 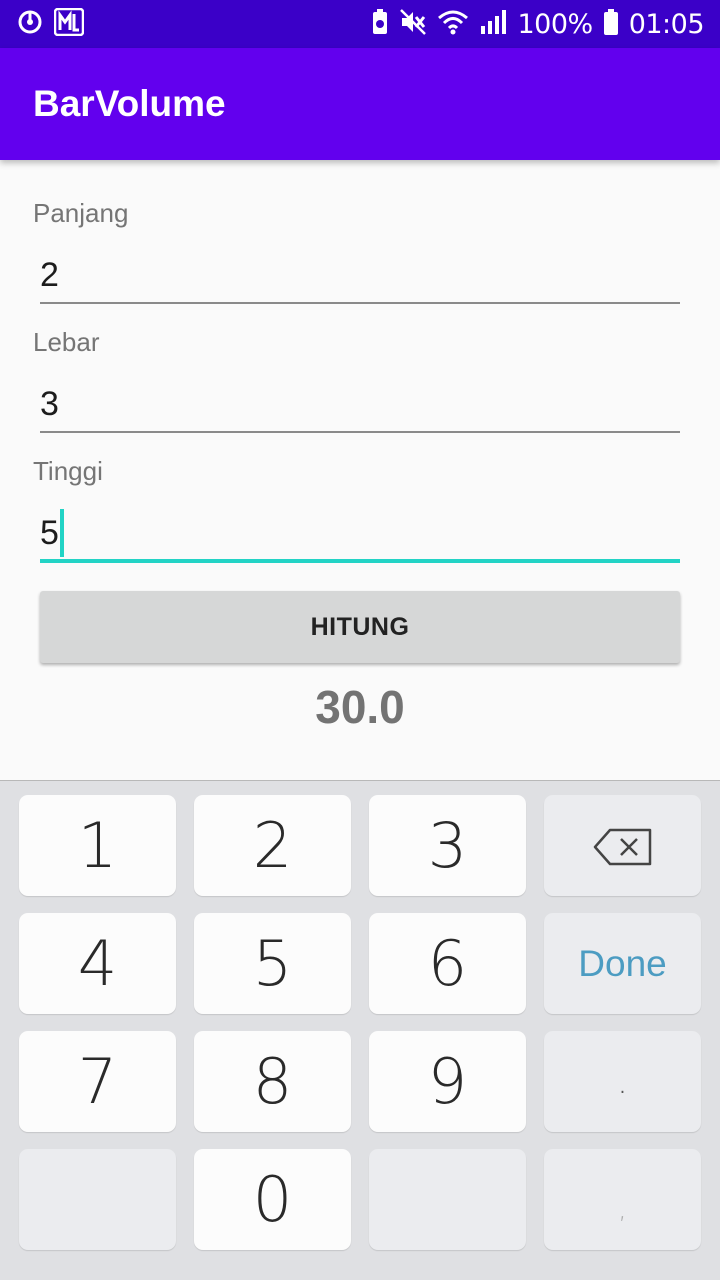 I want to click on lebar-label: Lebar, so click(x=66, y=342).